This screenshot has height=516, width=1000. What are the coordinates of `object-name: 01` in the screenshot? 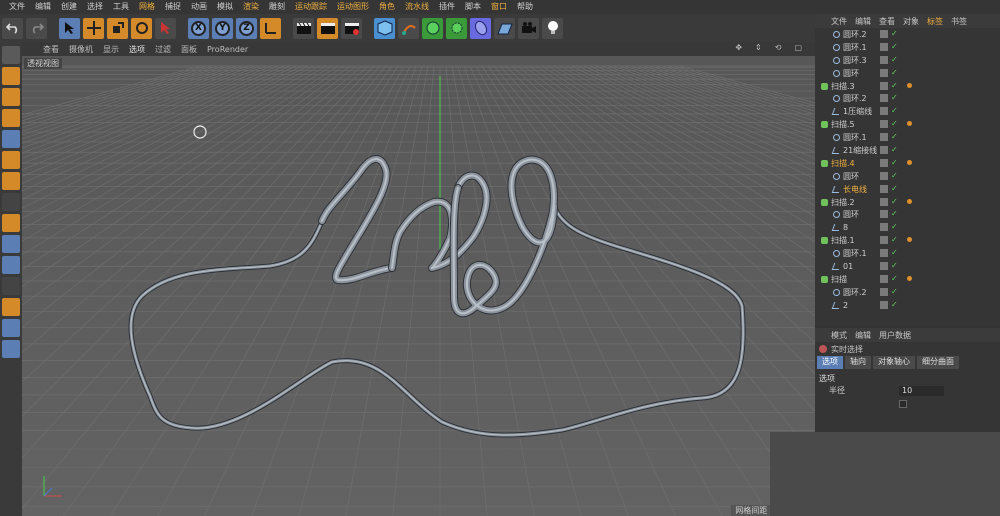 It's located at (848, 266).